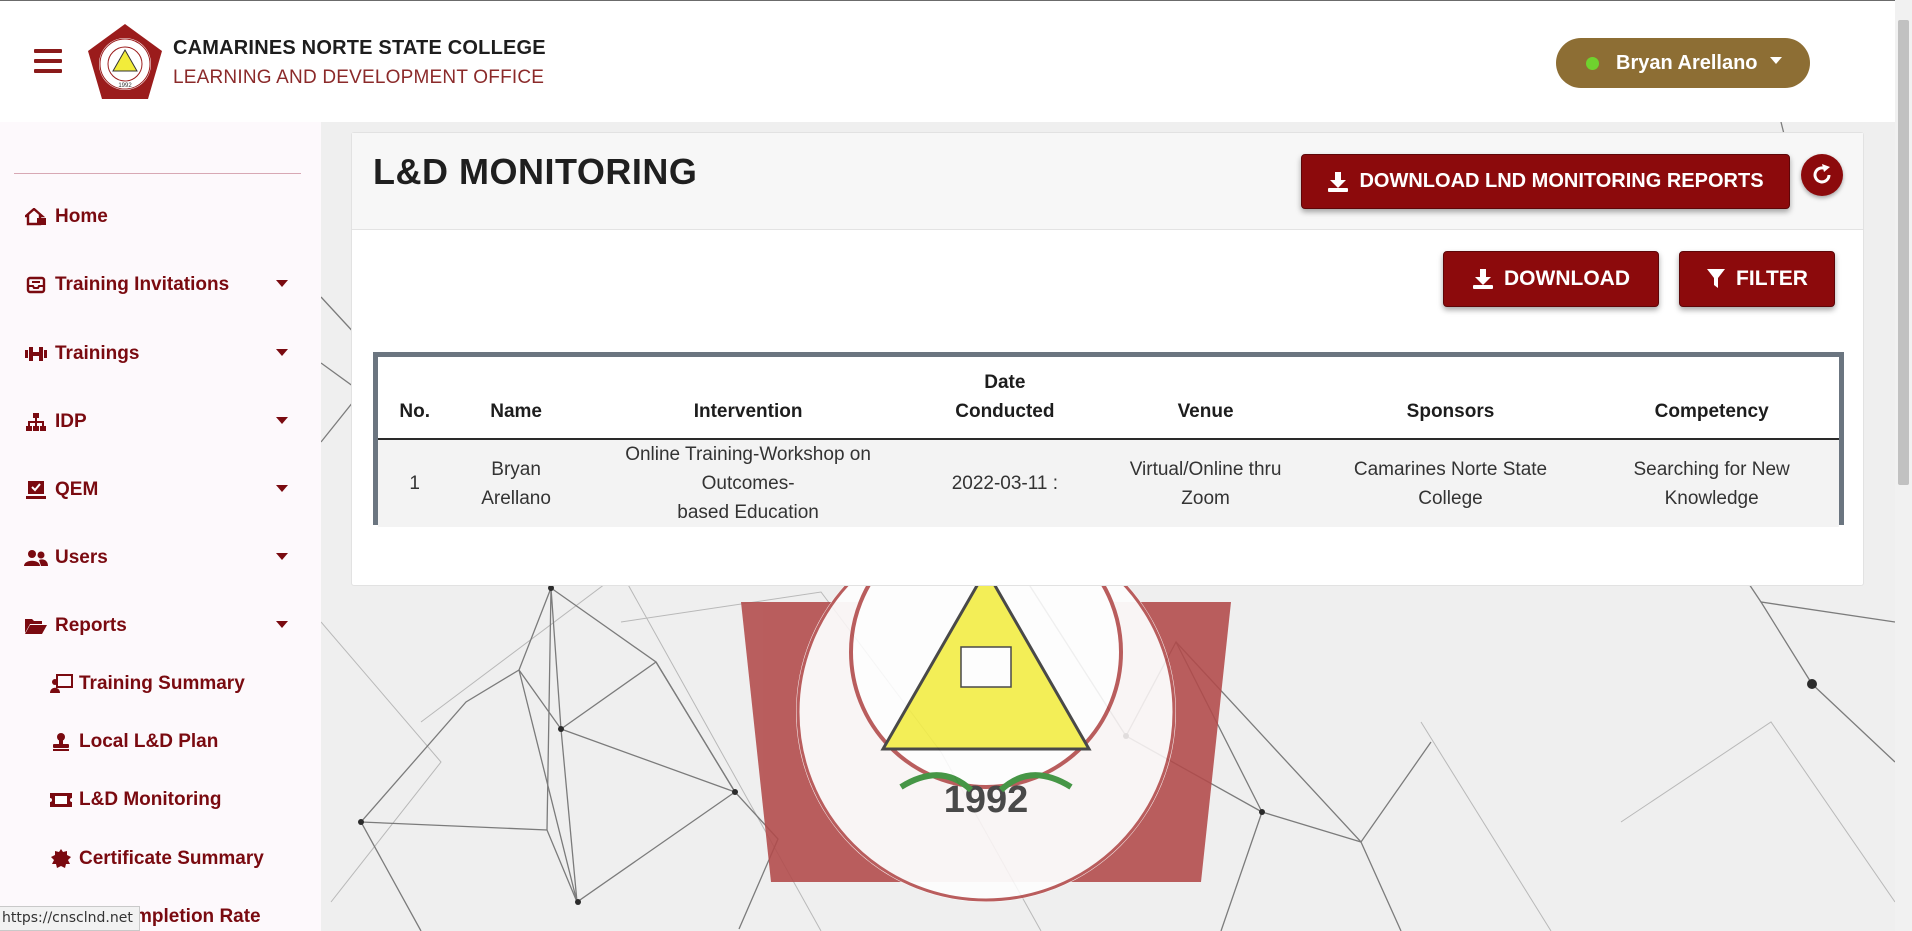 The image size is (1912, 931). I want to click on sidebar-subitem-label: Certificate Summary, so click(171, 858).